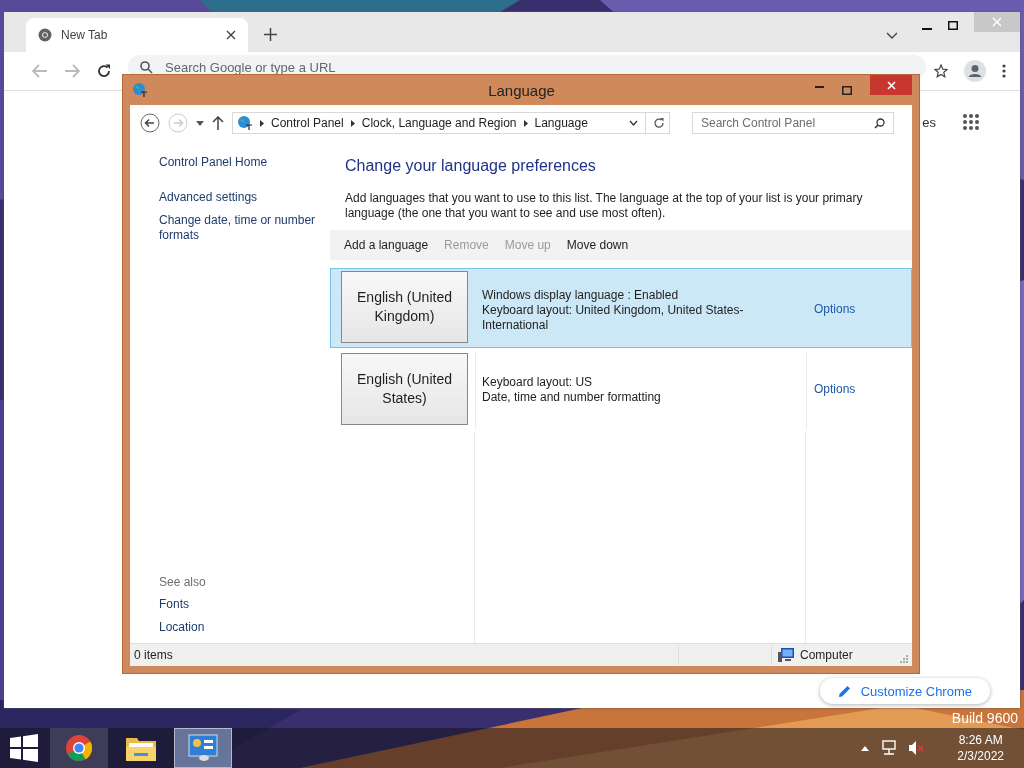 This screenshot has height=768, width=1024. What do you see at coordinates (827, 655) in the screenshot?
I see `location-text: Computer` at bounding box center [827, 655].